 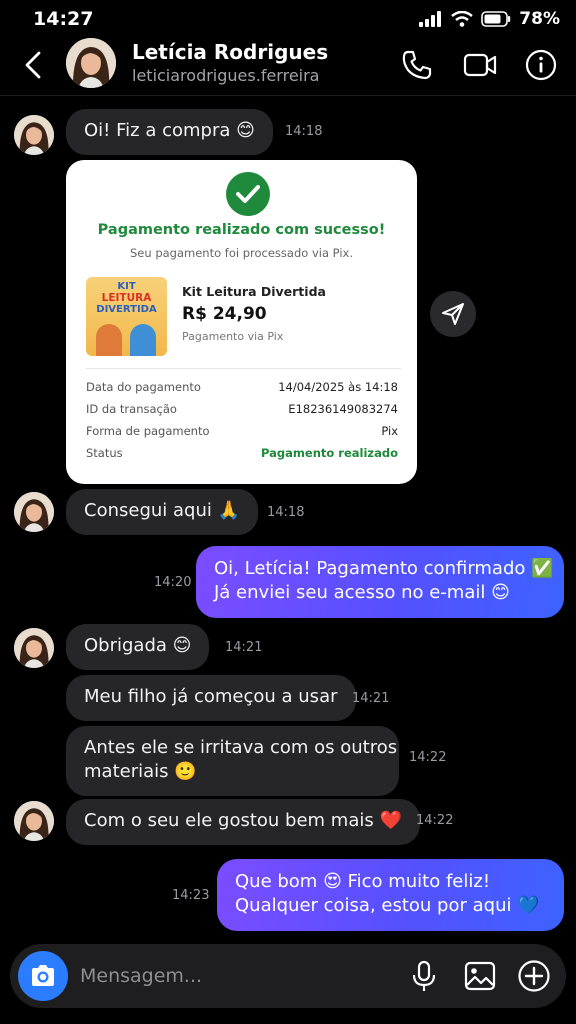 What do you see at coordinates (539, 19) in the screenshot?
I see `battery-percent: 78%` at bounding box center [539, 19].